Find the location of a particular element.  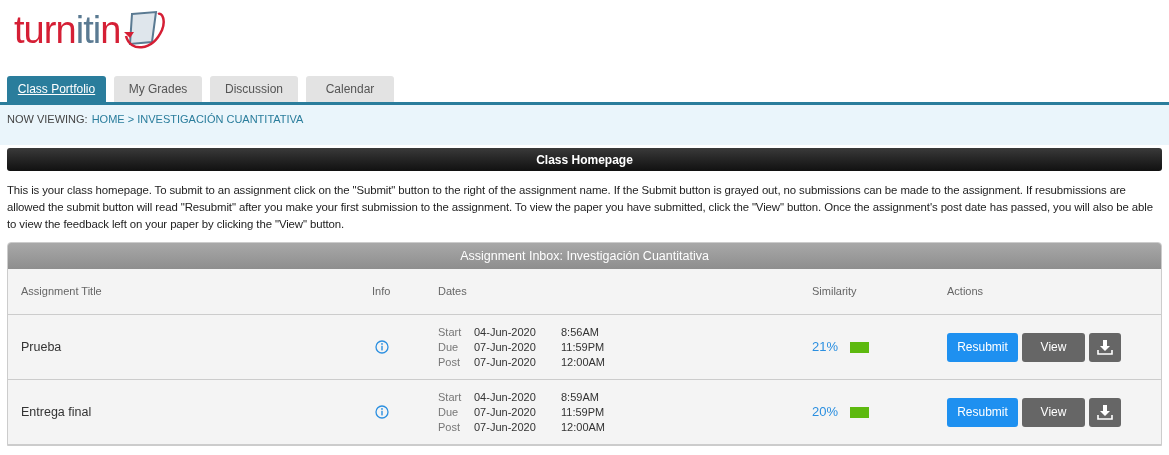

tab: My Grades is located at coordinates (158, 89).